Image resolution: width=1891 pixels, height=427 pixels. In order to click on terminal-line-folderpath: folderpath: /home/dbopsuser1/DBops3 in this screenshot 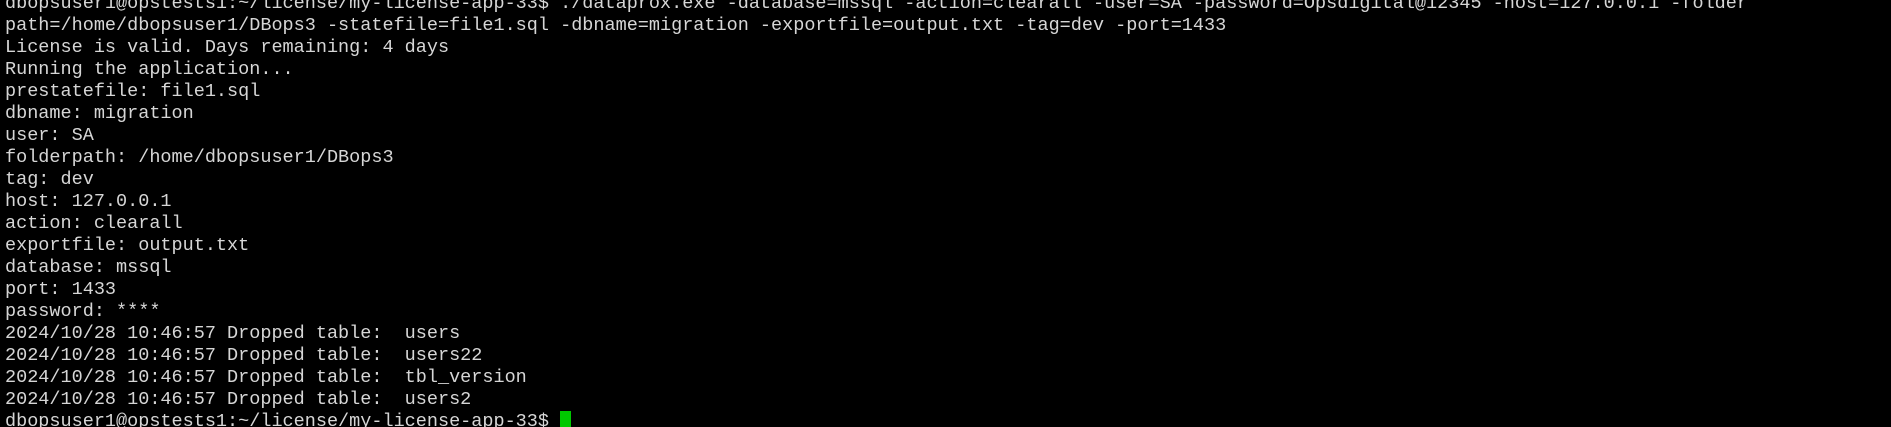, I will do `click(199, 157)`.